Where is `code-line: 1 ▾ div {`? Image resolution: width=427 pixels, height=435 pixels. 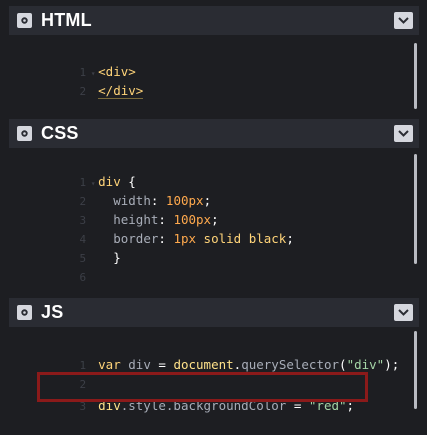
code-line: 1 ▾ div { is located at coordinates (214, 171).